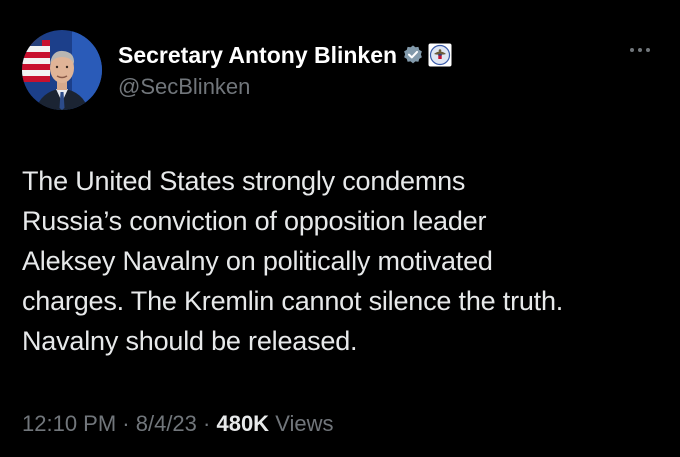 The height and width of the screenshot is (457, 680). Describe the element at coordinates (184, 87) in the screenshot. I see `author-handle: @SecBlinken` at that location.